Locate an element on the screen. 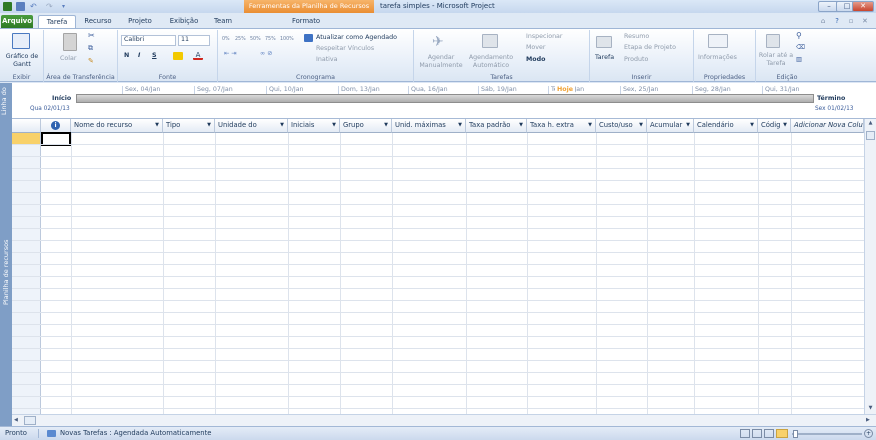 The width and height of the screenshot is (876, 440). horizontal-scrollbar: ◀ ▶ is located at coordinates (444, 420).